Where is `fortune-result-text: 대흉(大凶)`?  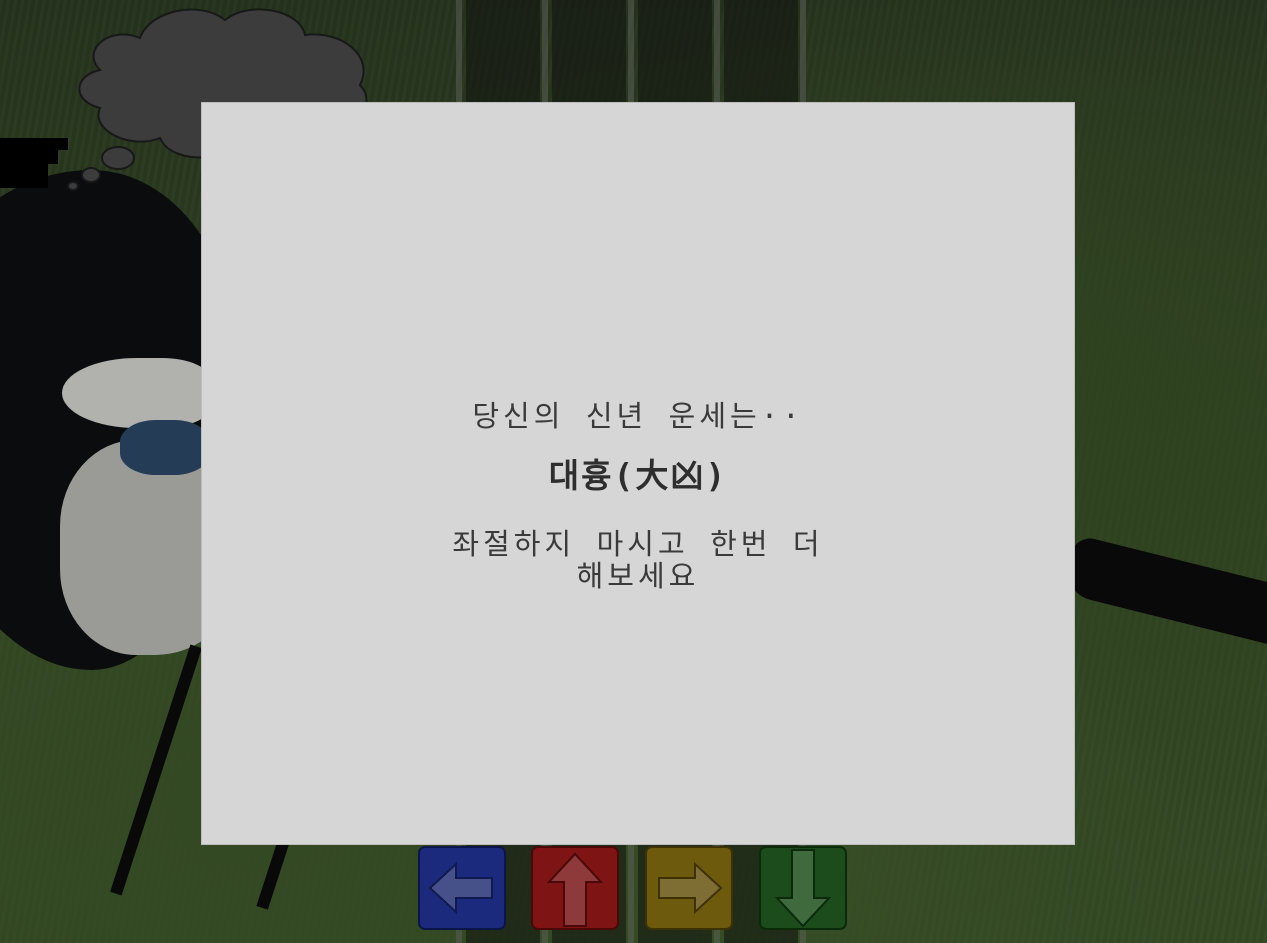 fortune-result-text: 대흉(大凶) is located at coordinates (638, 475).